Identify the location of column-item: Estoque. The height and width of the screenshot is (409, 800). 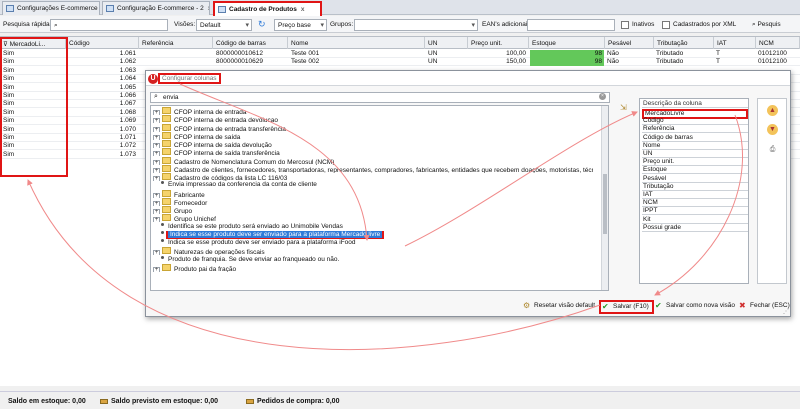
(695, 170).